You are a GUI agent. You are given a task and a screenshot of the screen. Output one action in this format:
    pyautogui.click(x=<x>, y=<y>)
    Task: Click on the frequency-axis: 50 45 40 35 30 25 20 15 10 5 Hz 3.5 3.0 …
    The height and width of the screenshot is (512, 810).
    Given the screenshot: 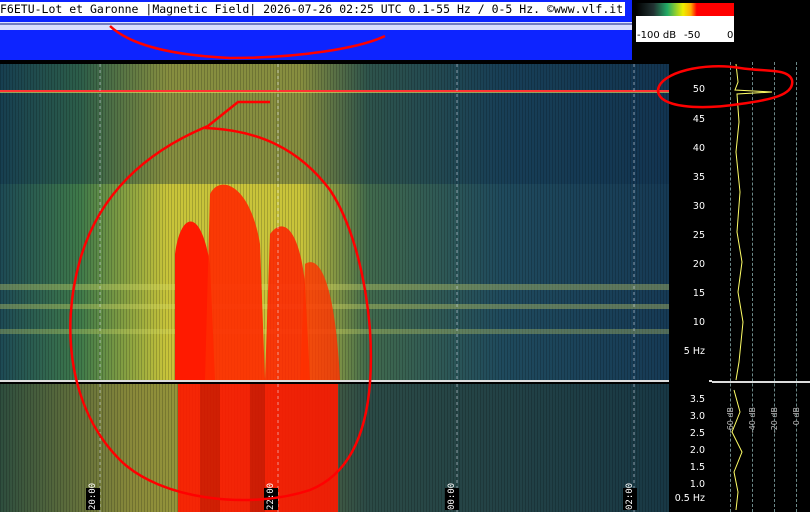 What is the action you would take?
    pyautogui.click(x=689, y=287)
    